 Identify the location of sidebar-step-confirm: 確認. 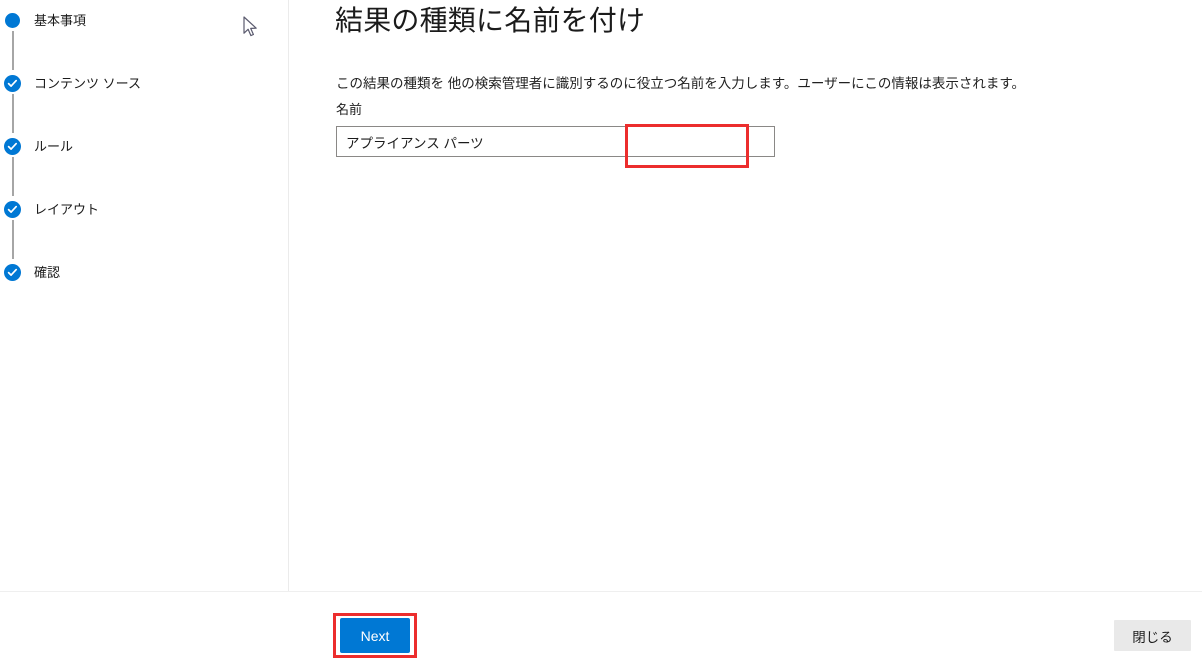
(144, 272).